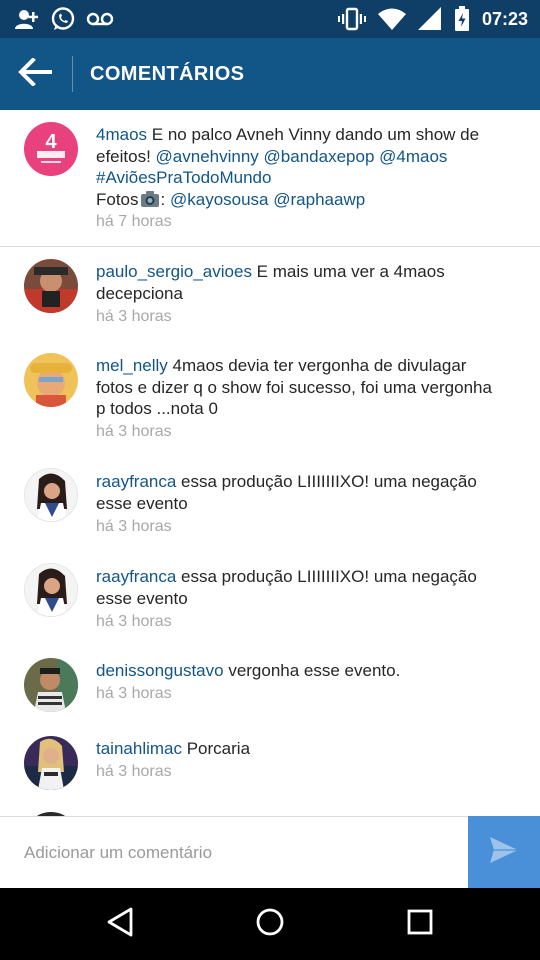  What do you see at coordinates (413, 156) in the screenshot?
I see `mention-link: @4maos` at bounding box center [413, 156].